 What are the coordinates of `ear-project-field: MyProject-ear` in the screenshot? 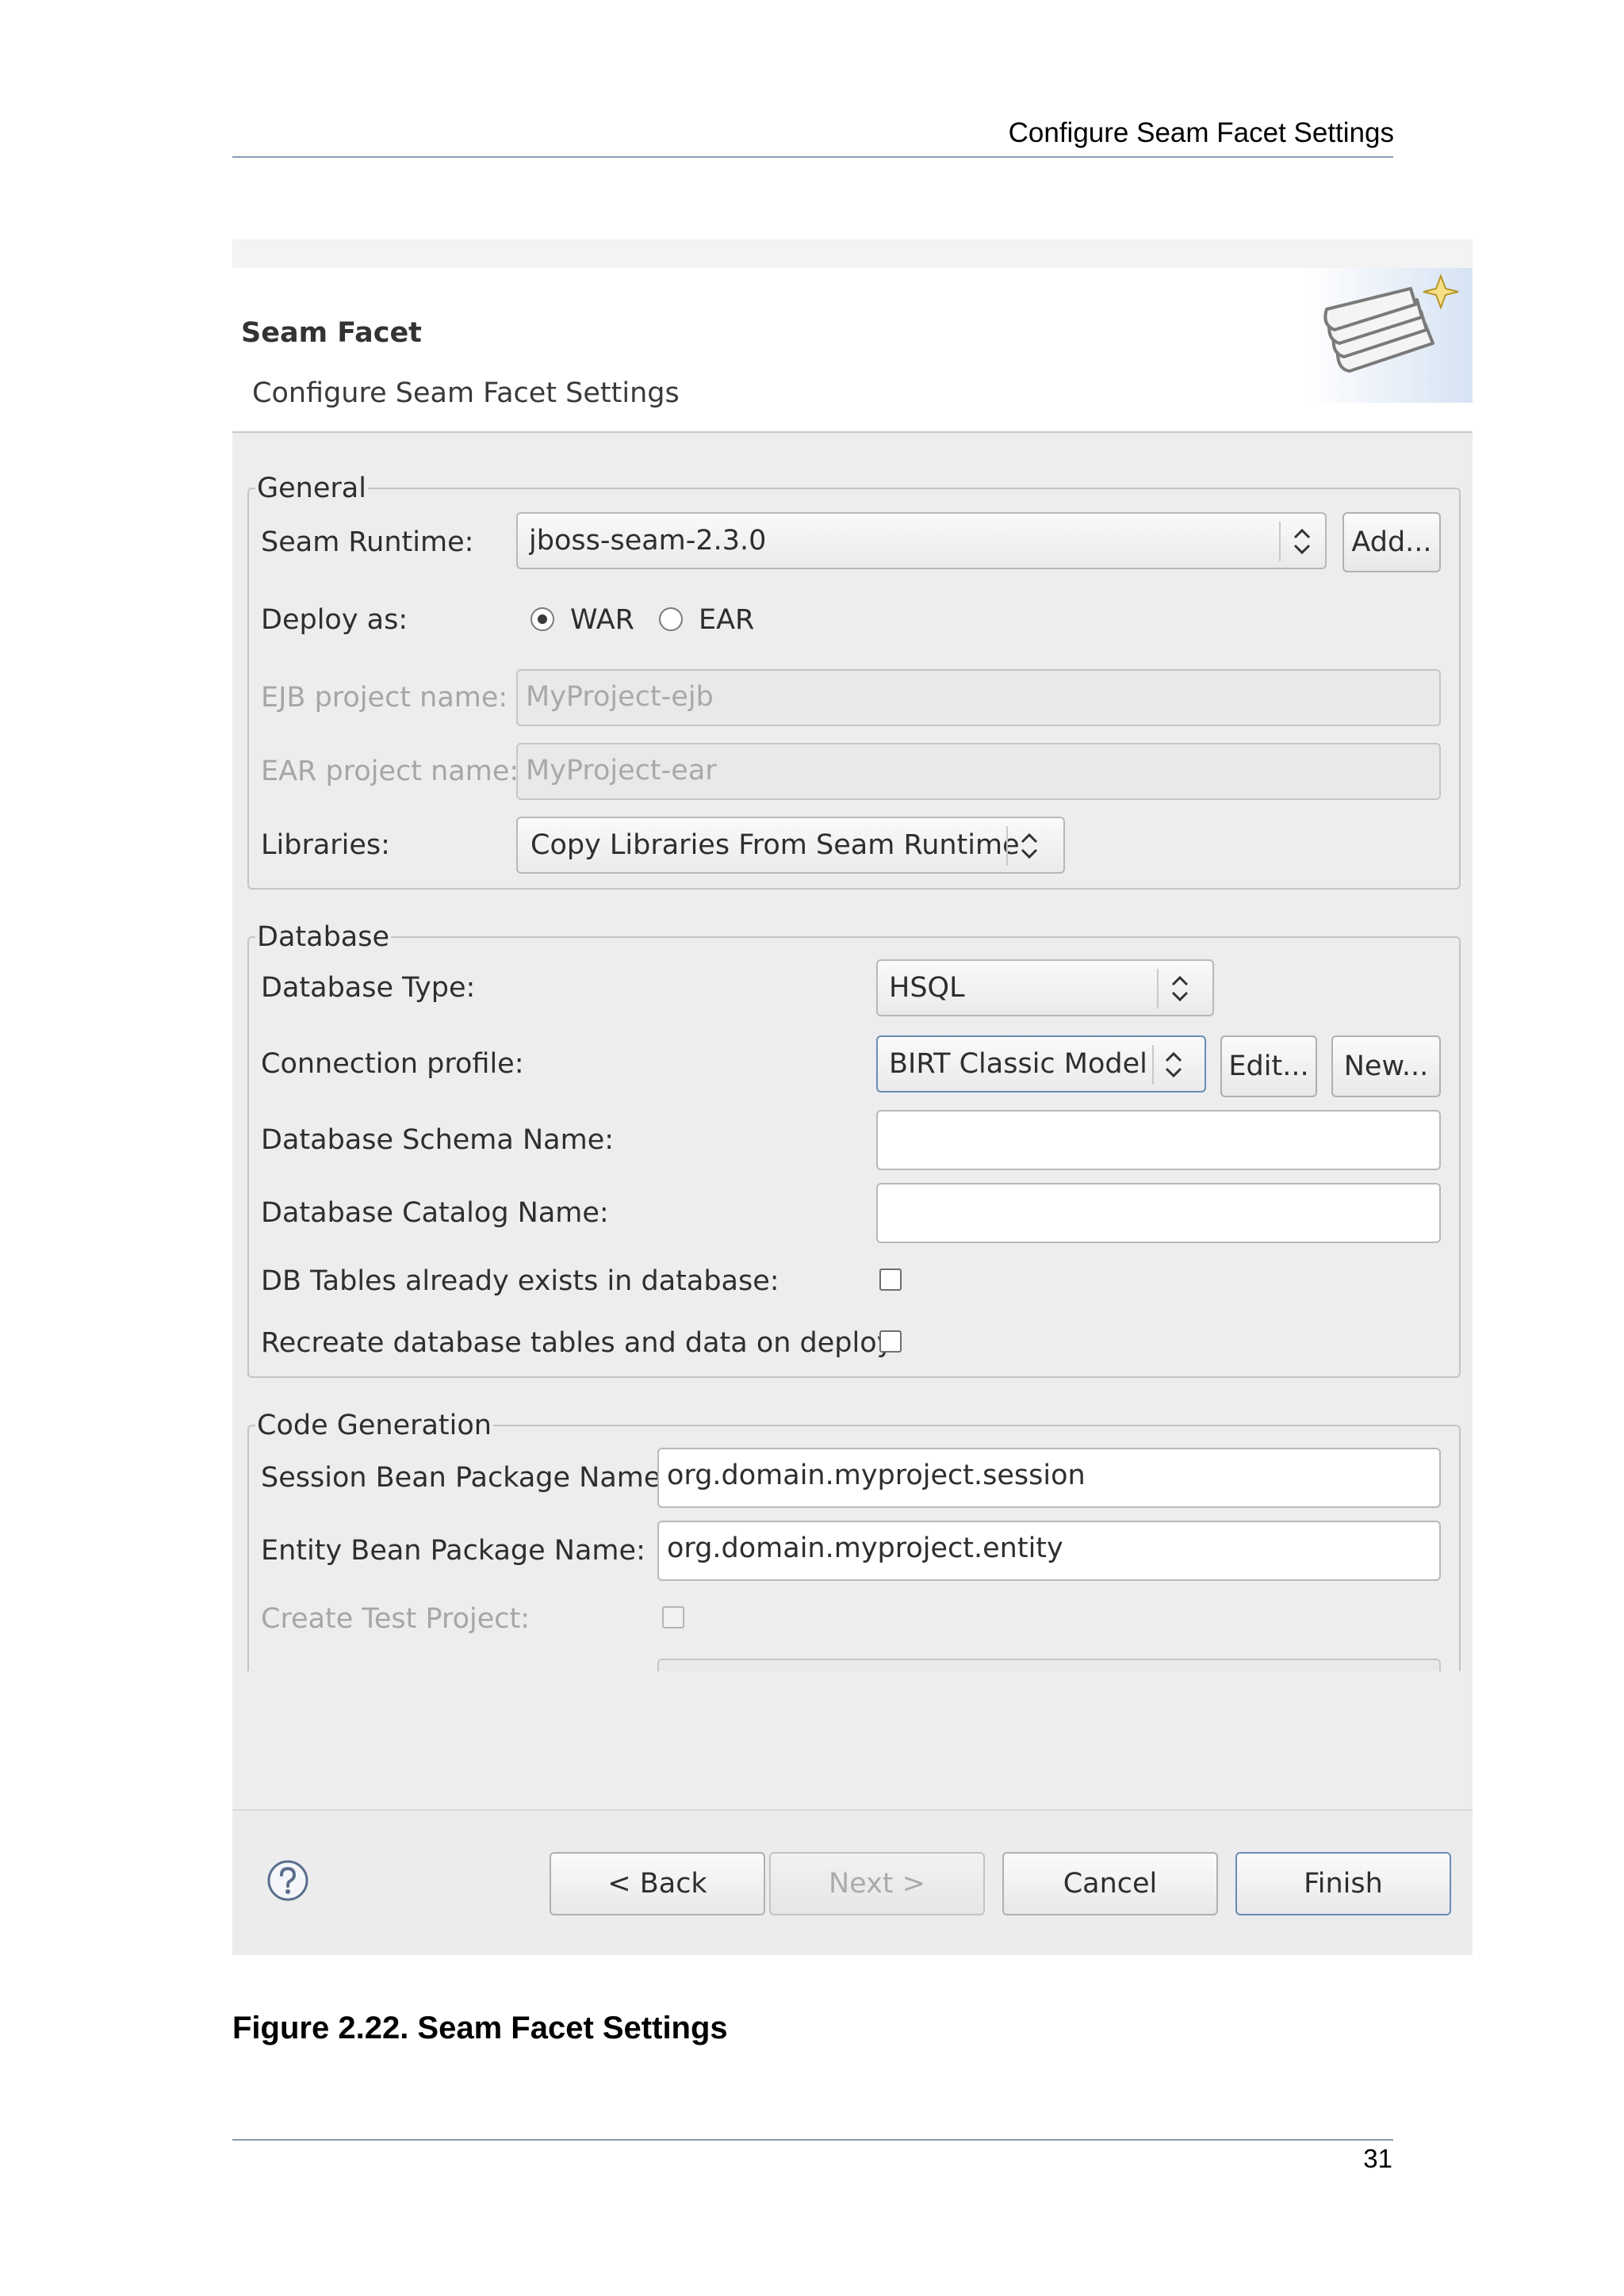 It's located at (978, 772).